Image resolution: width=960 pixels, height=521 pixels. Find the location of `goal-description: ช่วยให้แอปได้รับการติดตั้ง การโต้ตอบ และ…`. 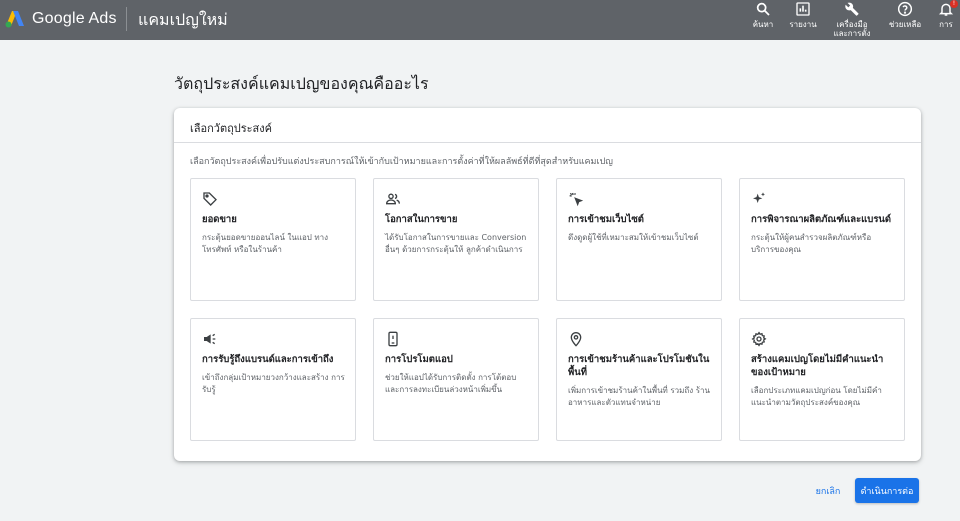

goal-description: ช่วยให้แอปได้รับการติดตั้ง การโต้ตอบ และ… is located at coordinates (451, 383).